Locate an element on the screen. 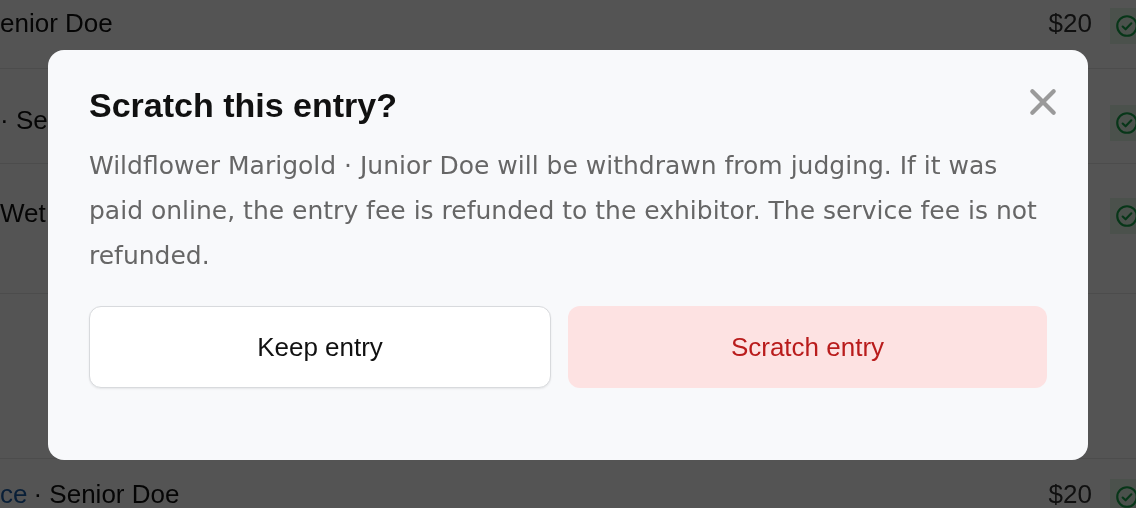 The image size is (1136, 508). close-icon is located at coordinates (1043, 102).